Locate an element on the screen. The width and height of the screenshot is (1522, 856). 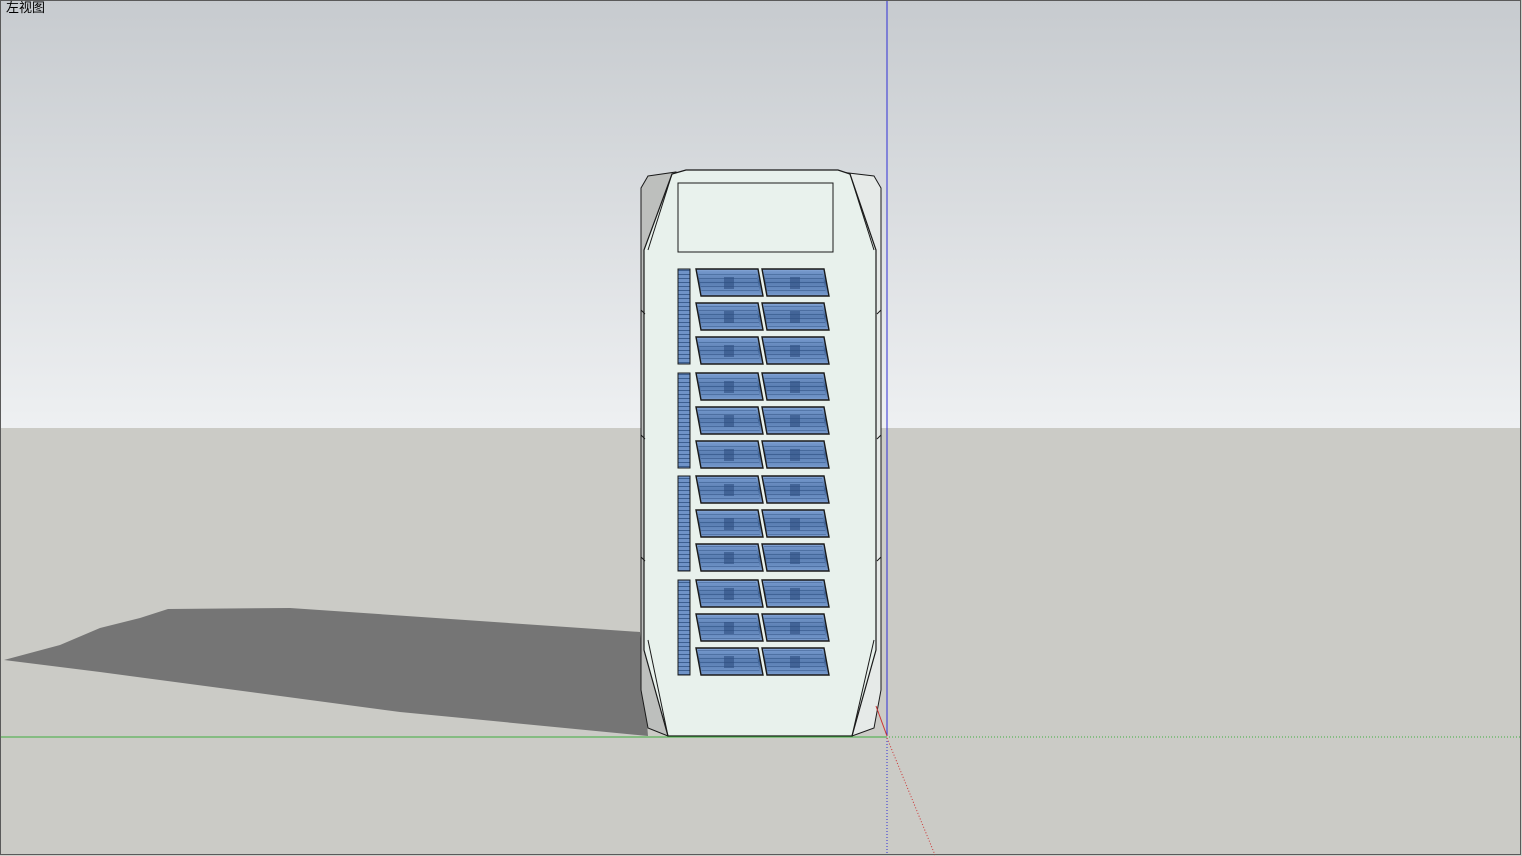
view-name-label: 左视图 is located at coordinates (26, 8).